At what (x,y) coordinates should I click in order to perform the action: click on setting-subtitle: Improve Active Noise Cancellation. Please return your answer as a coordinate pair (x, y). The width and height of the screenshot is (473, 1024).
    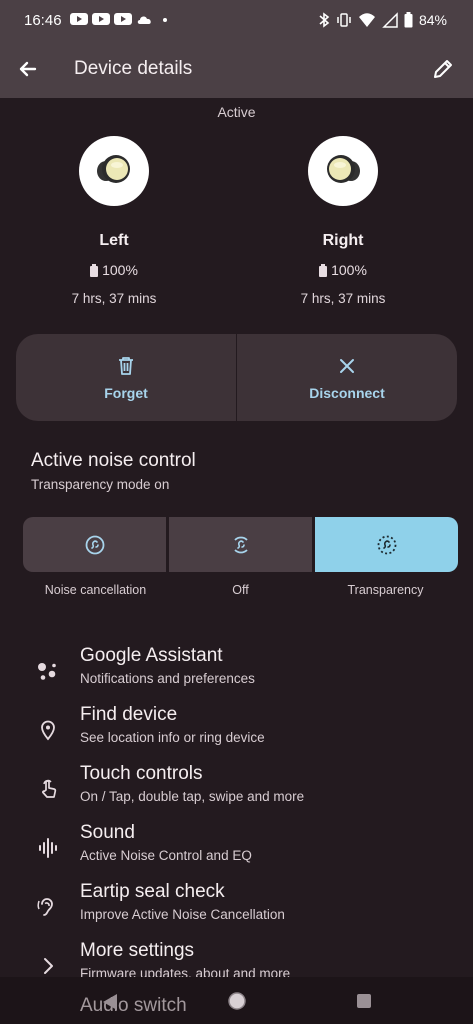
    Looking at the image, I should click on (182, 914).